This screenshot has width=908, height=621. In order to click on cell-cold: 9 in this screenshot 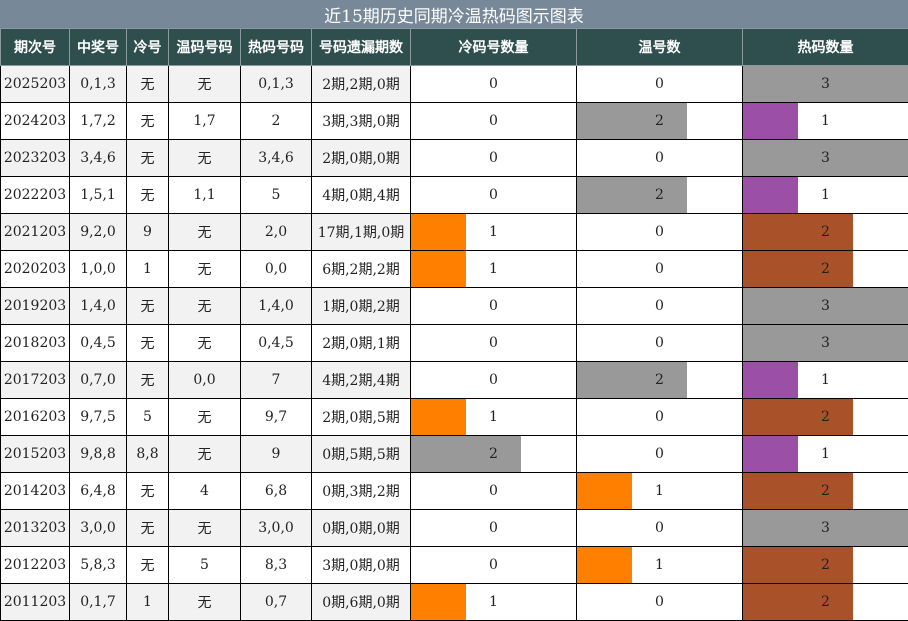, I will do `click(148, 232)`.